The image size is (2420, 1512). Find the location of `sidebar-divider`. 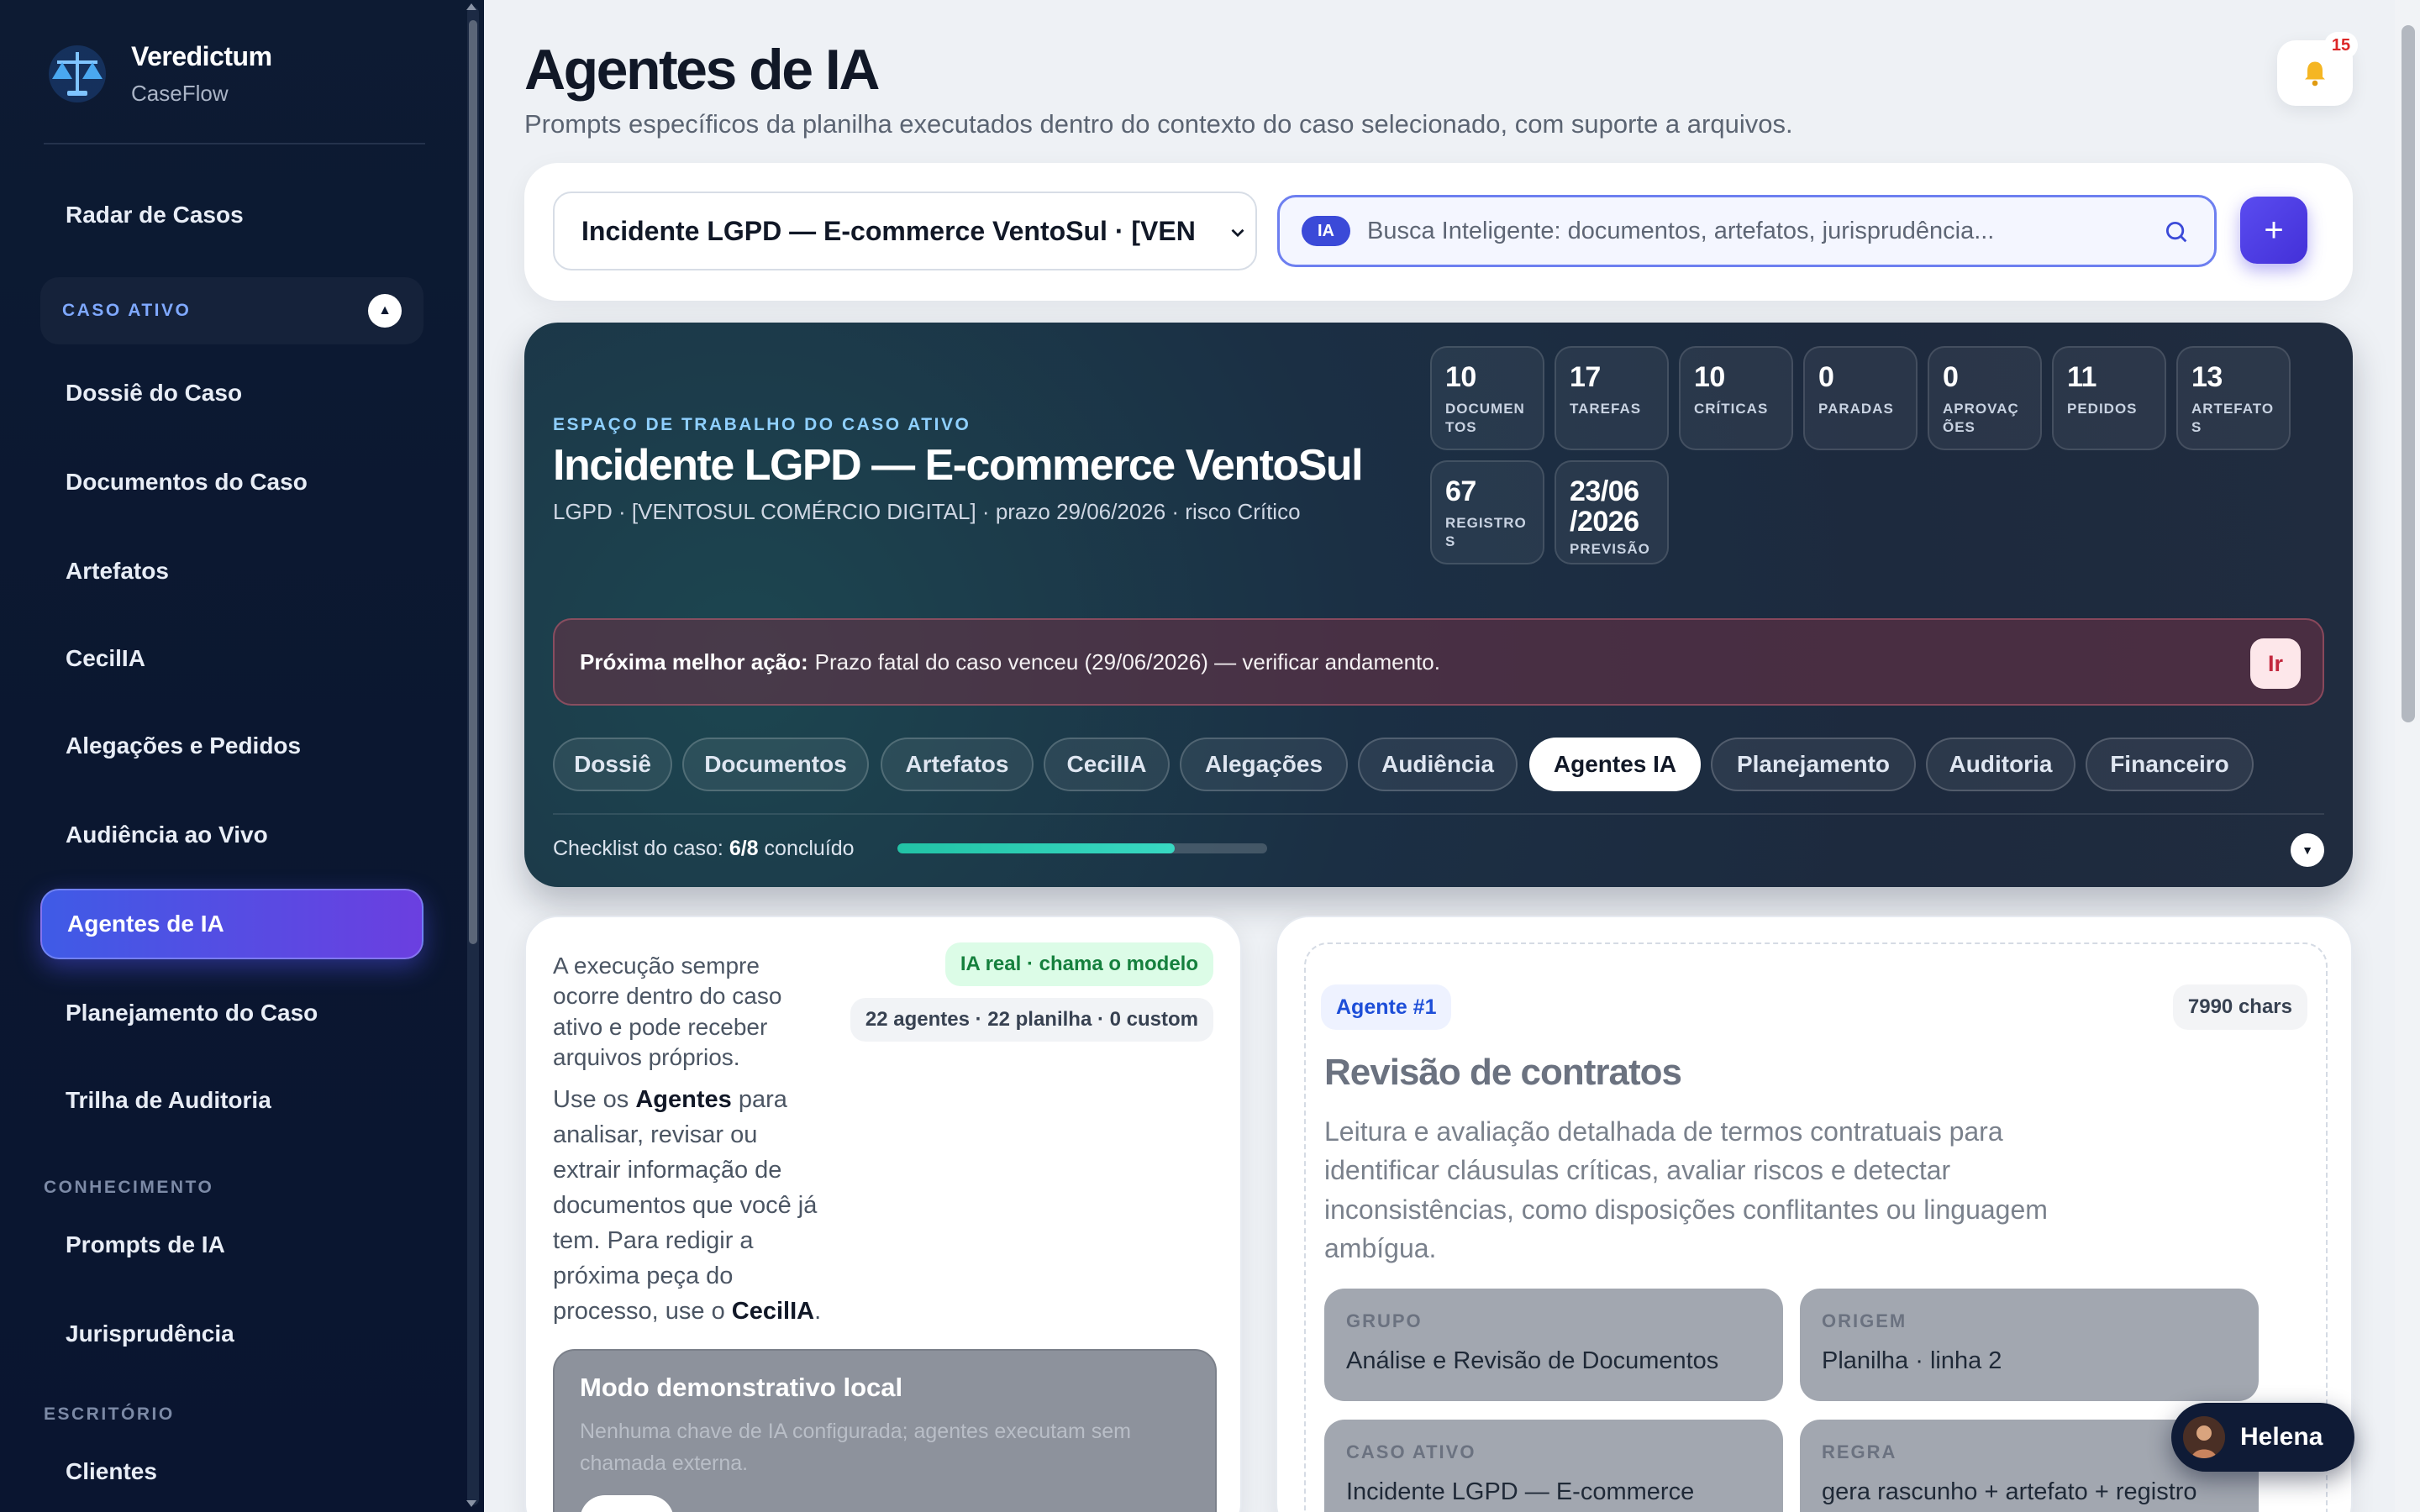

sidebar-divider is located at coordinates (234, 143).